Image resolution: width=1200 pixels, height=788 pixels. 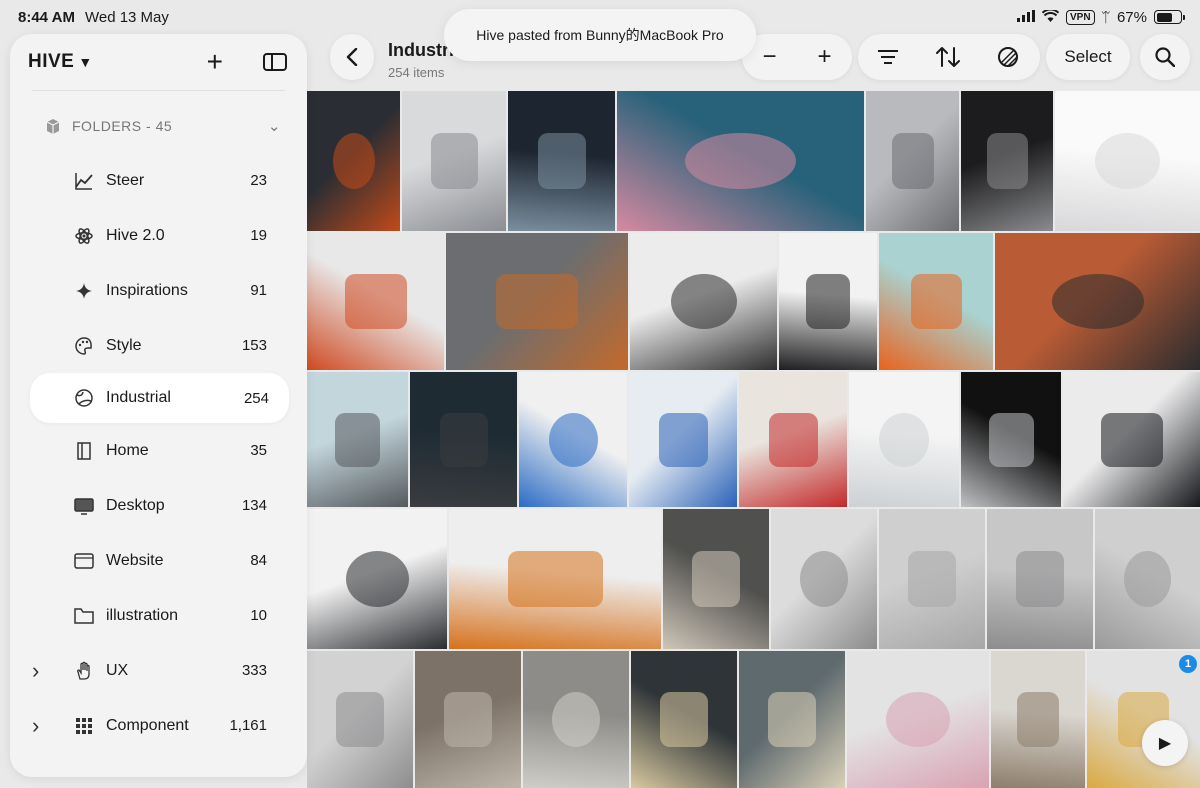 I want to click on sidebar-item-inspirations: Inspirations 91, so click(x=158, y=290).